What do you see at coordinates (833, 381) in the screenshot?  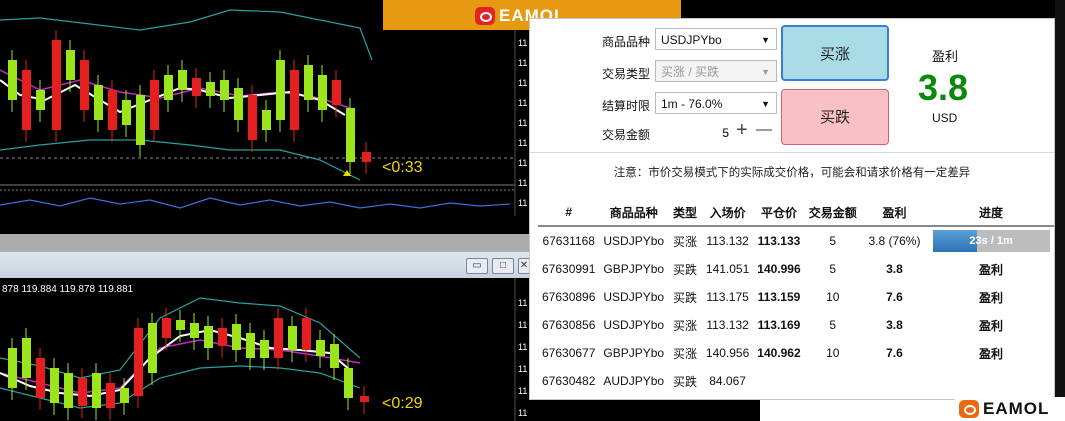 I see `trade-amount` at bounding box center [833, 381].